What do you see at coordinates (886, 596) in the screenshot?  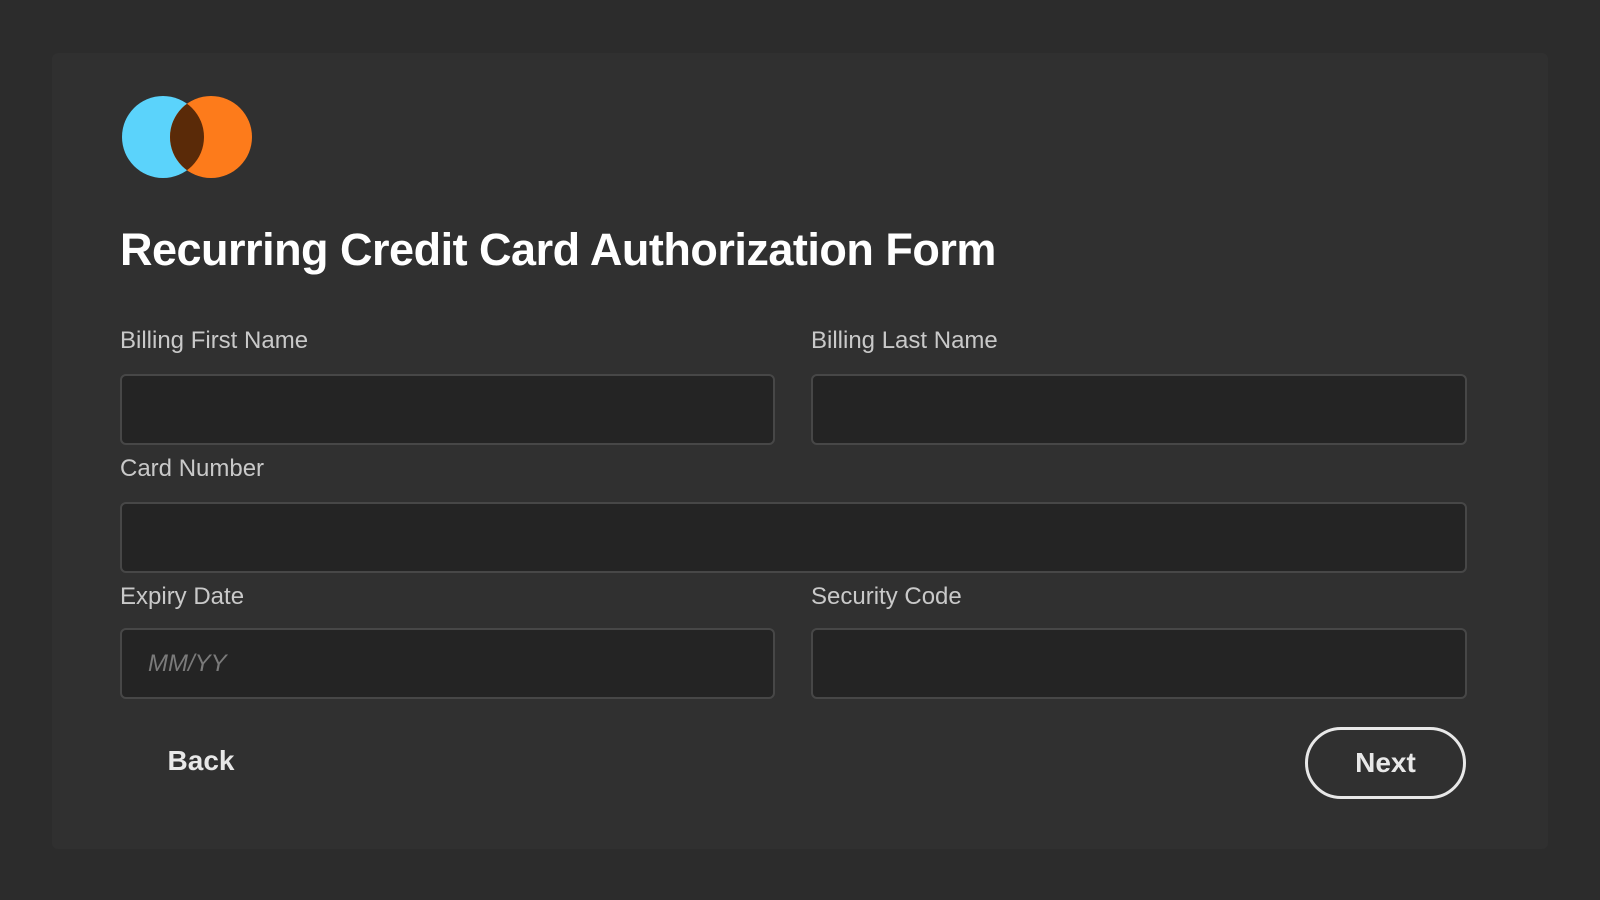 I see `security-code-label: Security Code` at bounding box center [886, 596].